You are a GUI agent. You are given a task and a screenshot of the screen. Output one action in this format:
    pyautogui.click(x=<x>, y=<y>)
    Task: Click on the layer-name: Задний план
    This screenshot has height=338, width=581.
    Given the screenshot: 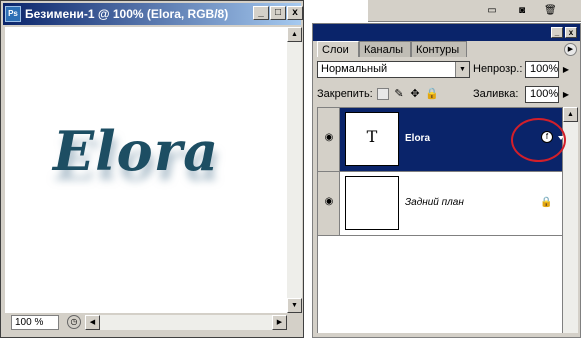 What is the action you would take?
    pyautogui.click(x=434, y=202)
    